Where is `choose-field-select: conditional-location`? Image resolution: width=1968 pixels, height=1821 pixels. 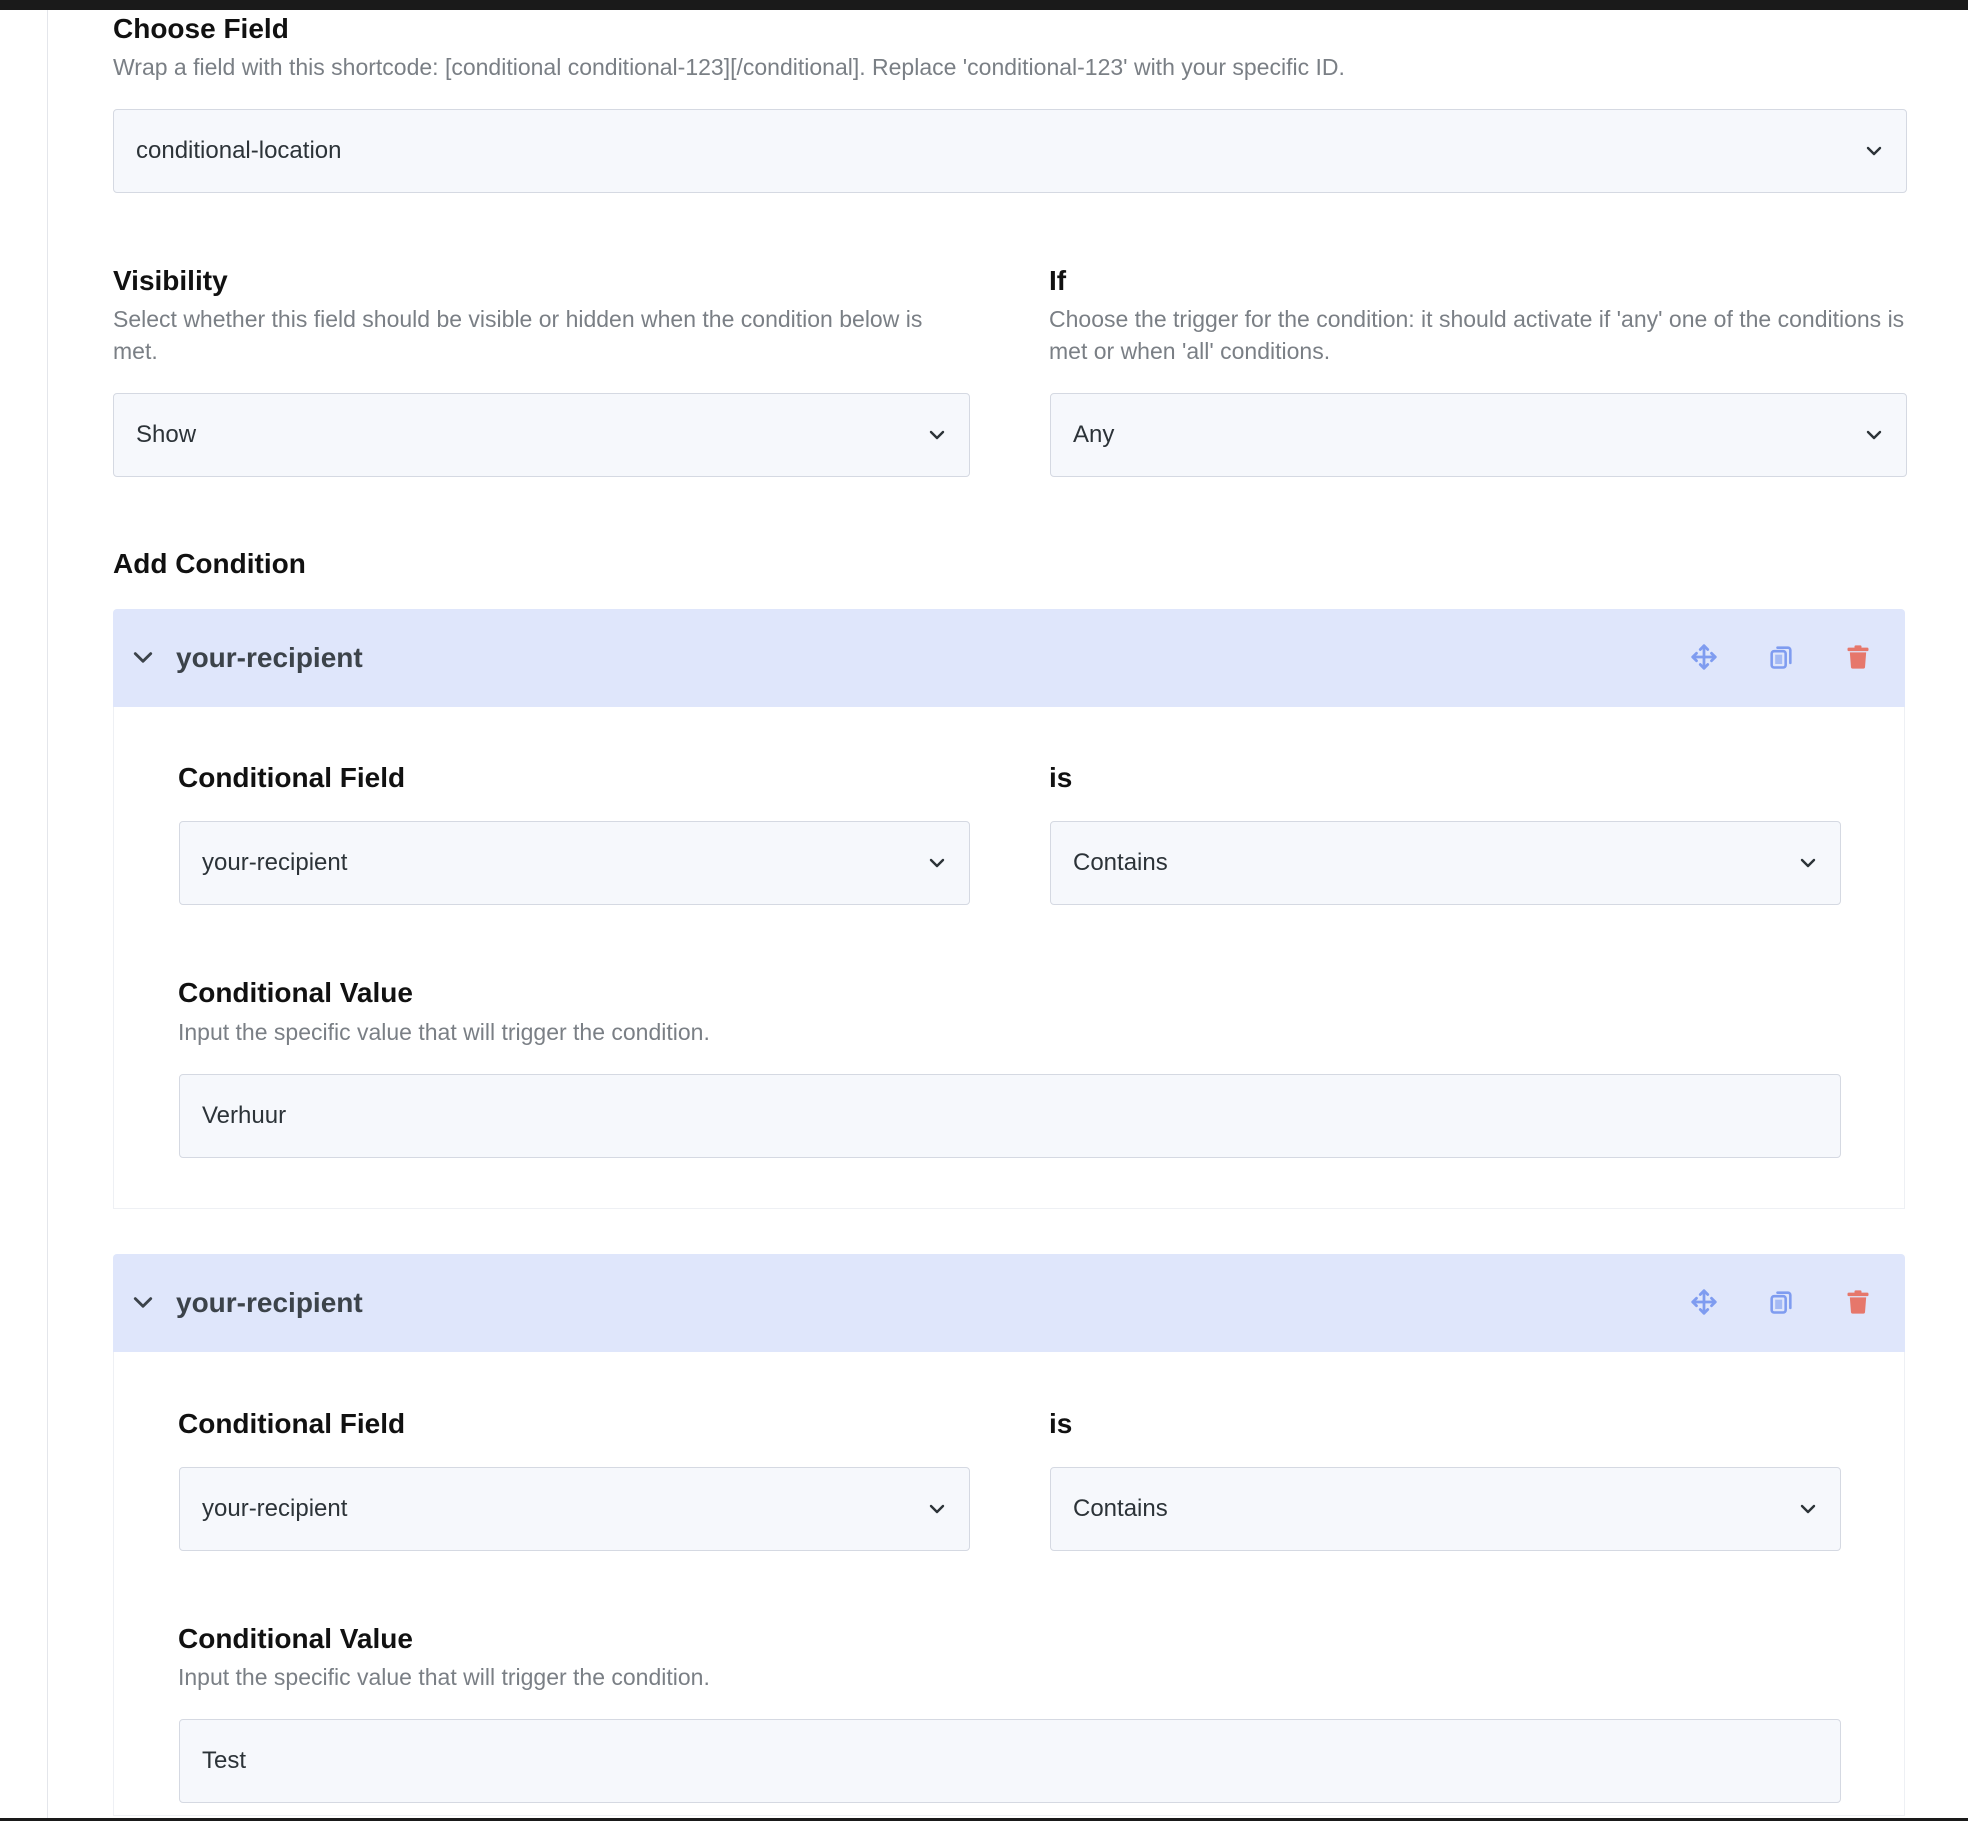 choose-field-select: conditional-location is located at coordinates (1010, 151).